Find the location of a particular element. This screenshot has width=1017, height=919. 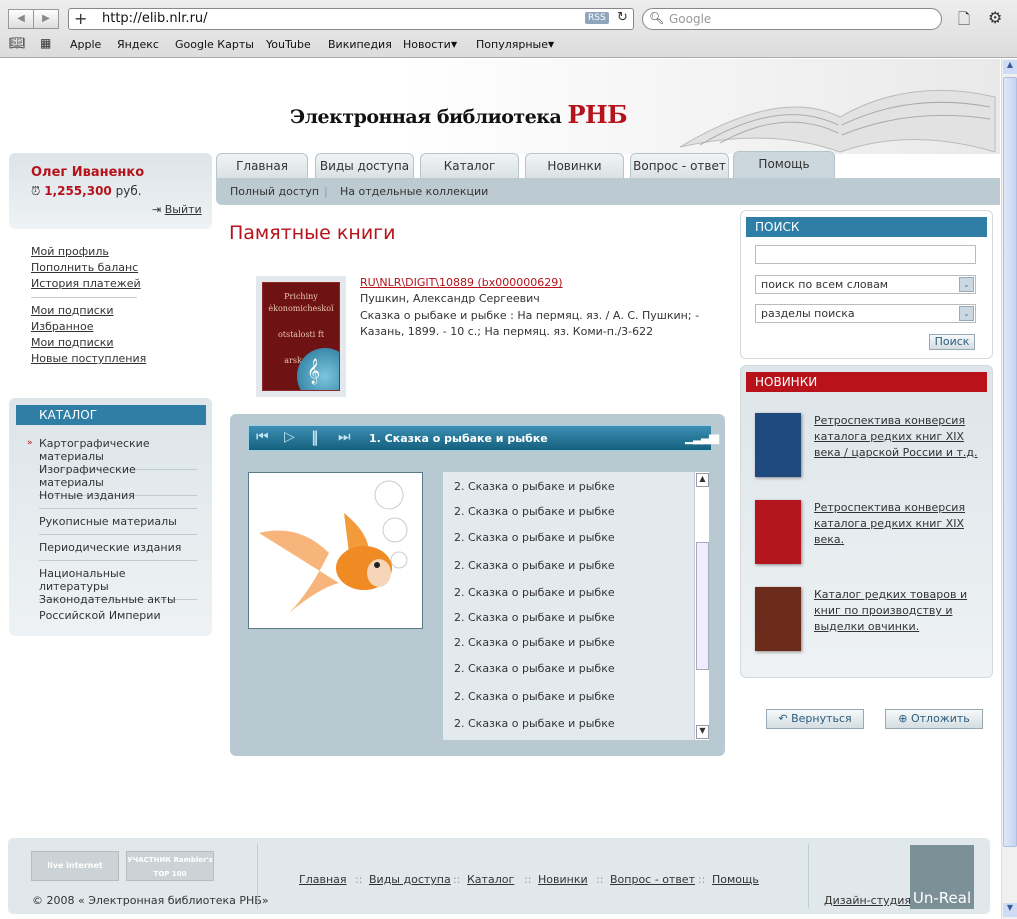

play-icon: ▷ is located at coordinates (289, 437).